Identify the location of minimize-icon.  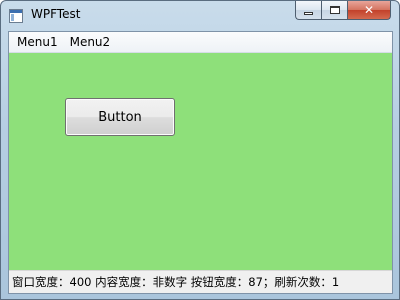
(308, 13).